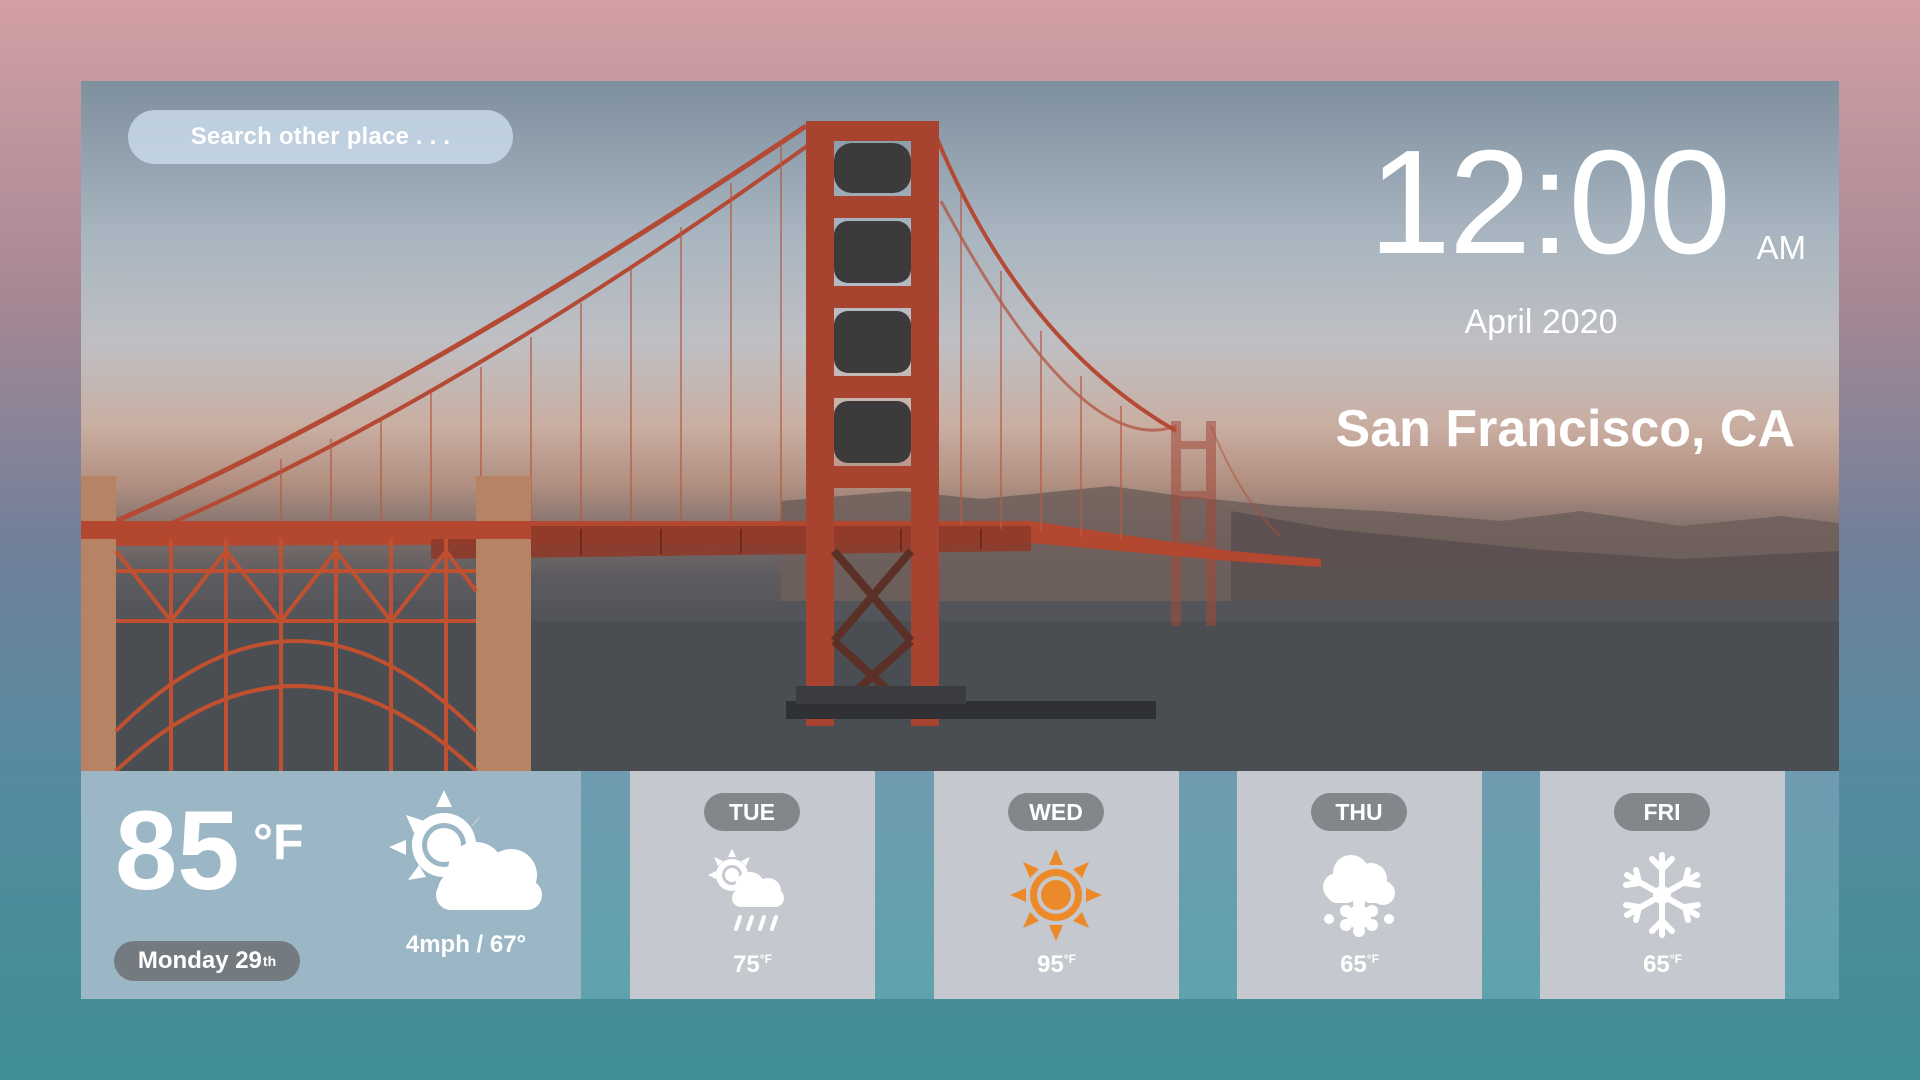  I want to click on current-day-suffix: th, so click(269, 961).